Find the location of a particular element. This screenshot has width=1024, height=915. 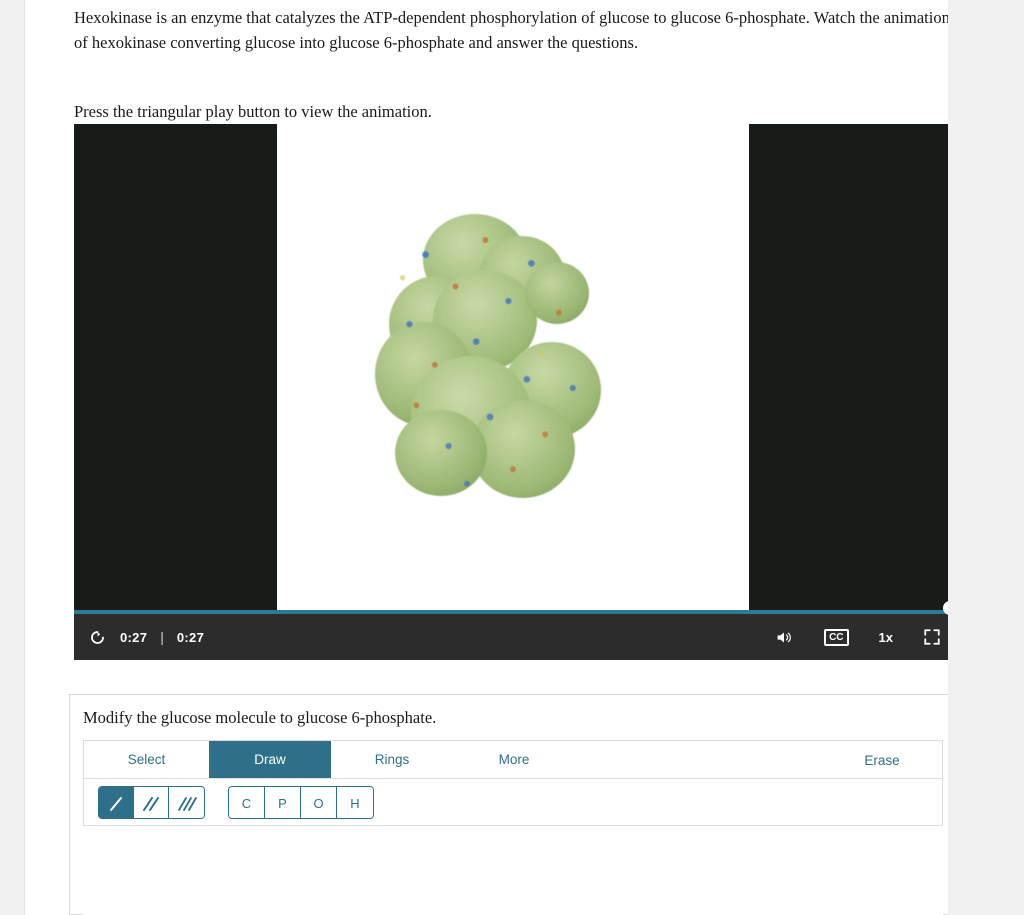

tab-rings: Rings is located at coordinates (392, 759).